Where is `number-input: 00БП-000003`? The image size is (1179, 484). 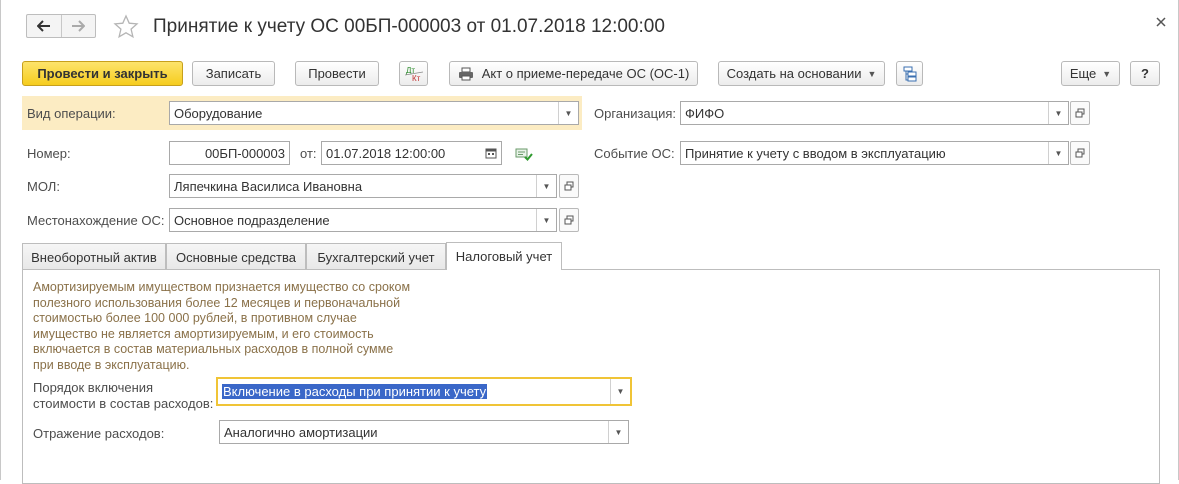 number-input: 00БП-000003 is located at coordinates (229, 153).